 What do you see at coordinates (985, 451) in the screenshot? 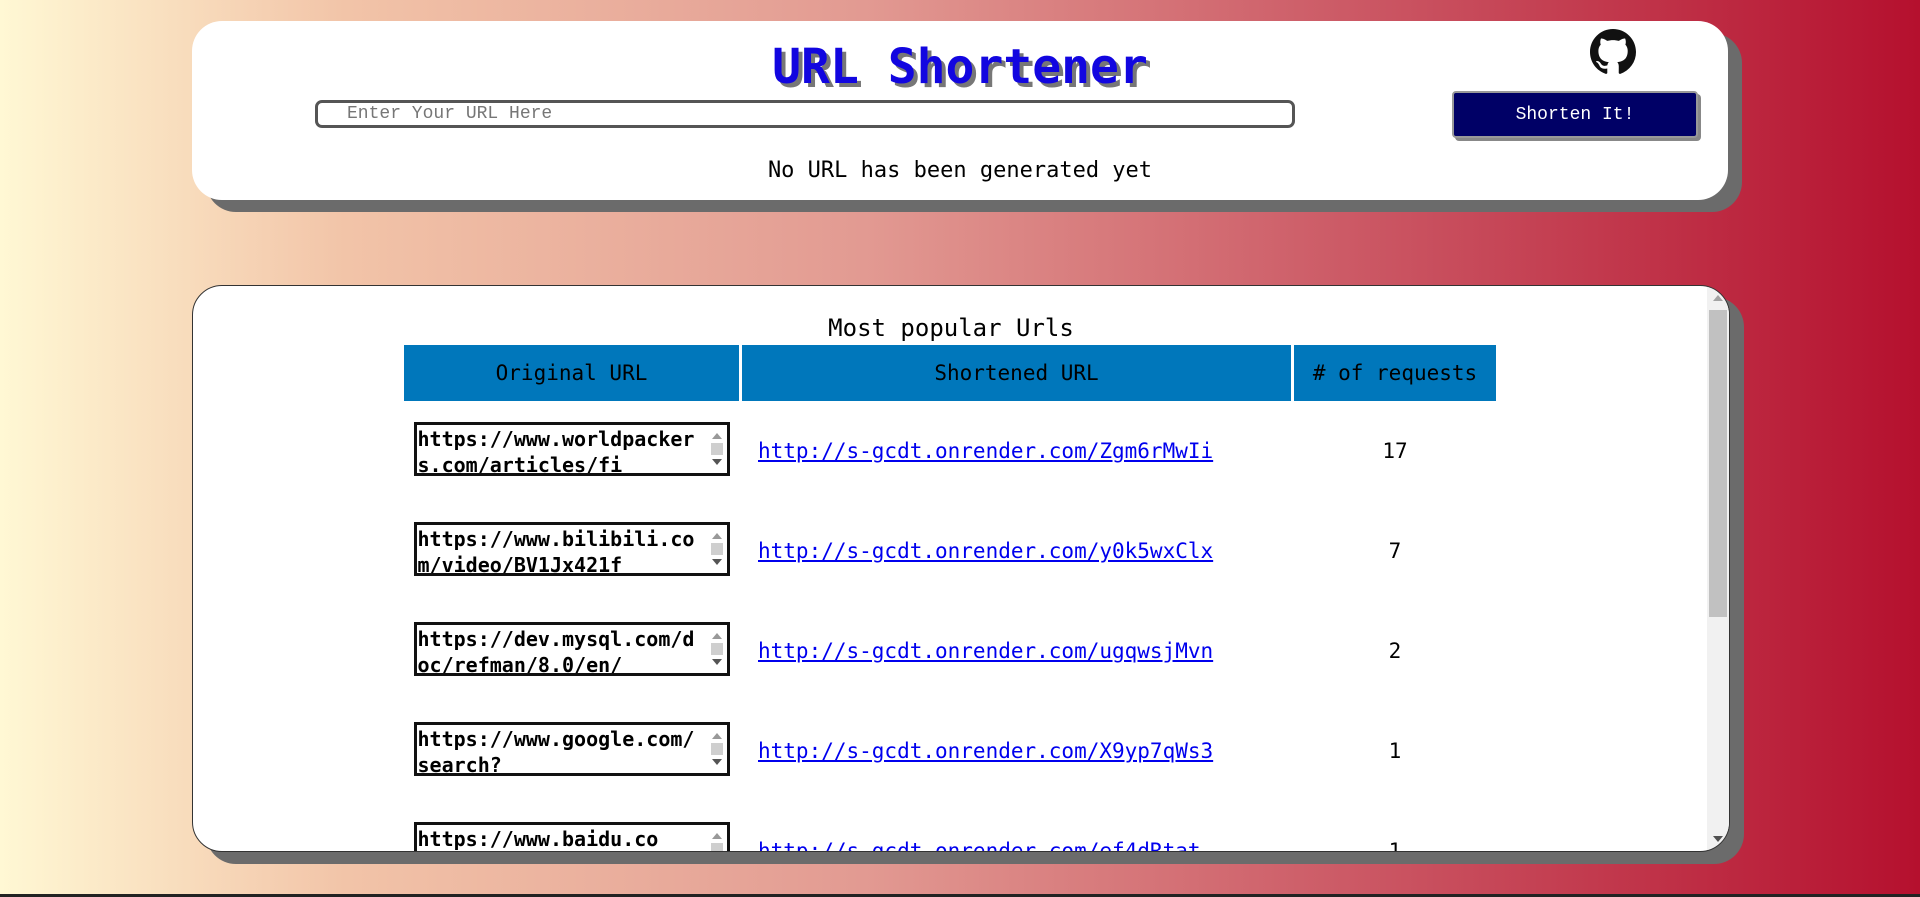
I see `short-url-link: http://s-gcdt.onrender.com/Zgm6rMwIi` at bounding box center [985, 451].